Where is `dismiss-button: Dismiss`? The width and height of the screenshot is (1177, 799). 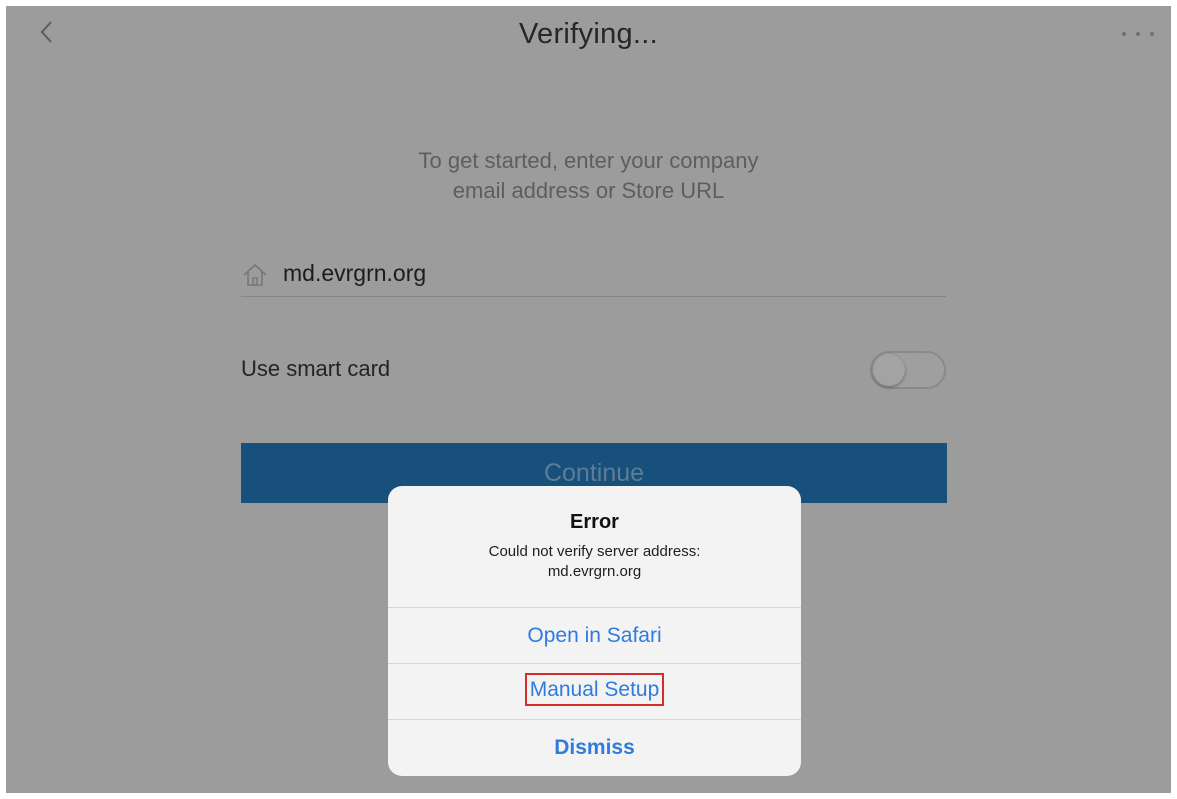 dismiss-button: Dismiss is located at coordinates (594, 747).